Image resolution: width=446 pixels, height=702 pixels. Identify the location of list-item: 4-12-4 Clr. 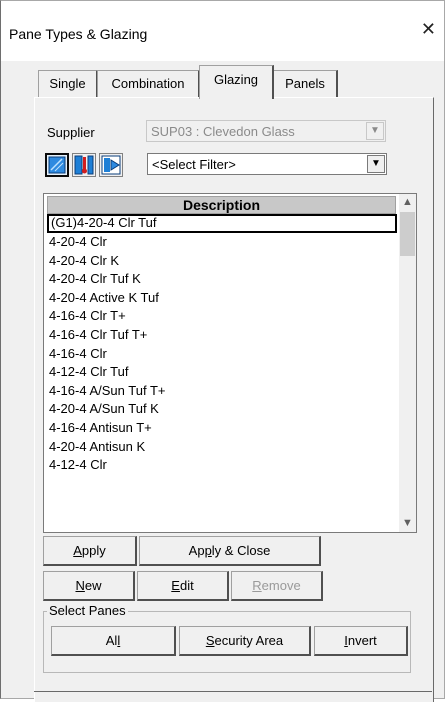
(222, 465).